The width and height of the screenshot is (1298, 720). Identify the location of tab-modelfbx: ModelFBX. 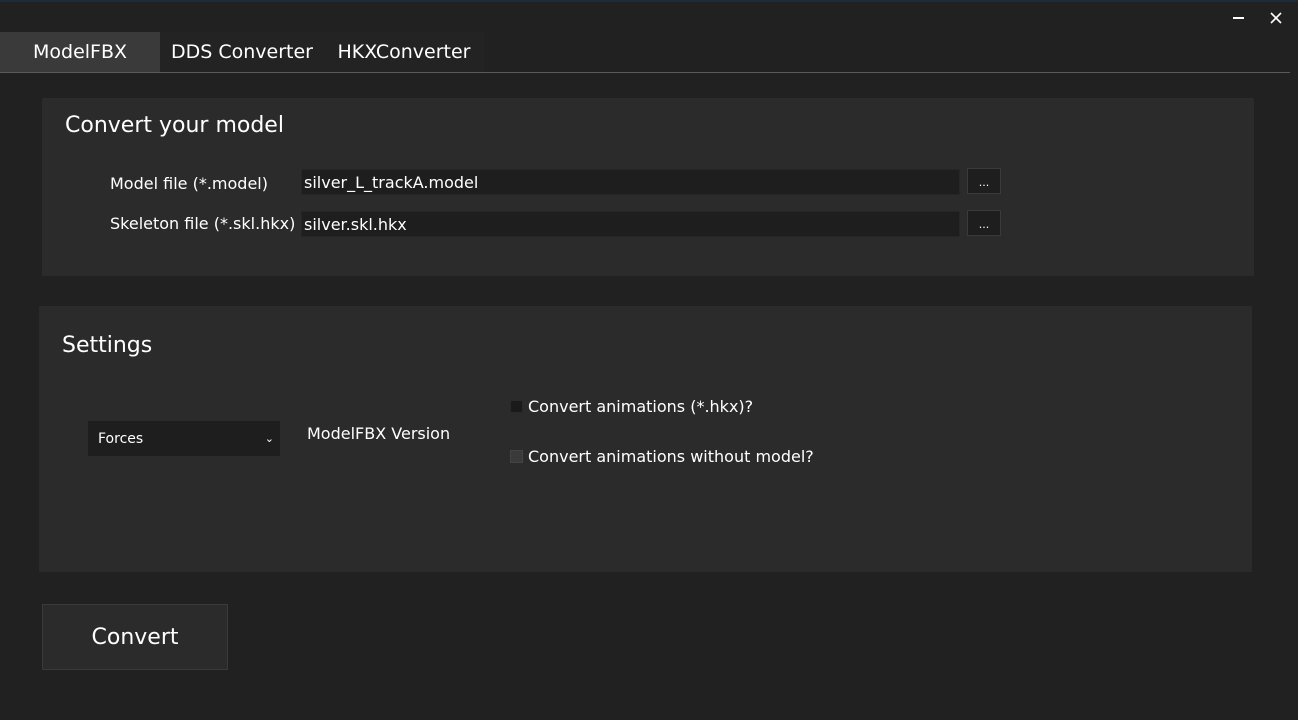
(80, 52).